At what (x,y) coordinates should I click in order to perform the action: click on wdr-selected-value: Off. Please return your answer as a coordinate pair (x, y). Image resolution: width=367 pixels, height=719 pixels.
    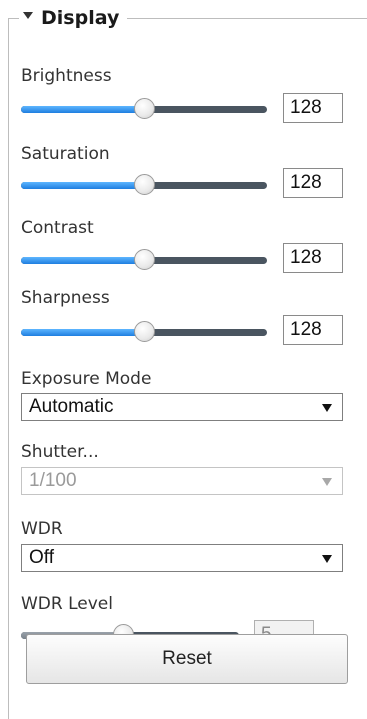
    Looking at the image, I should click on (41, 557).